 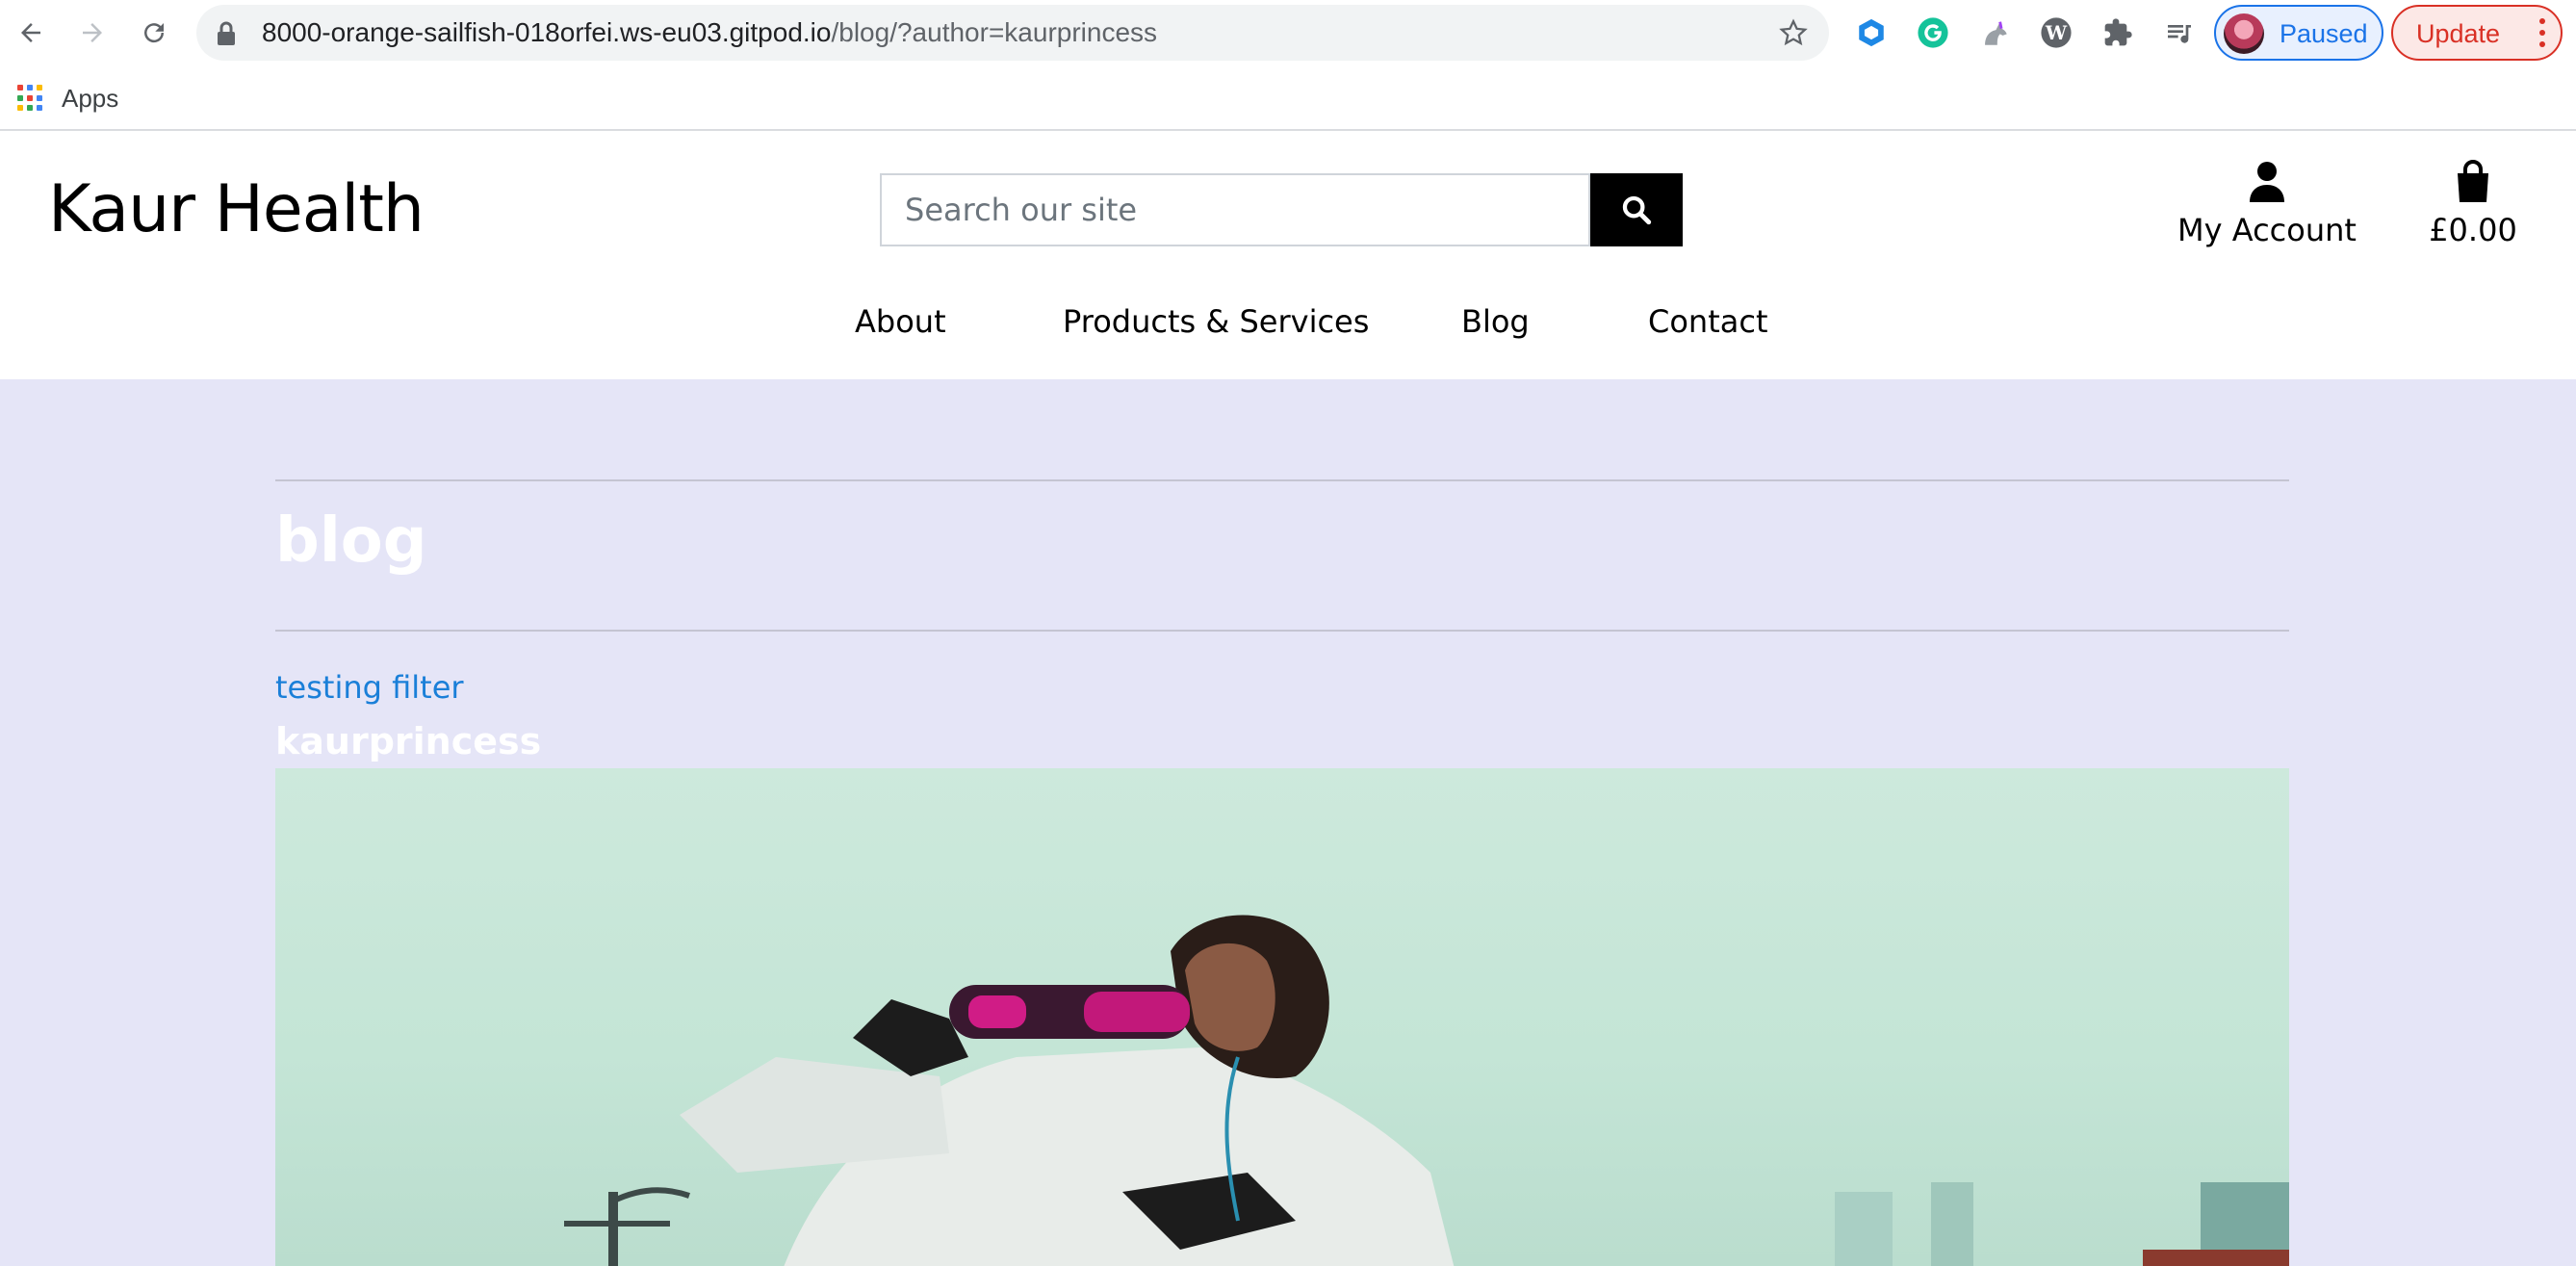 What do you see at coordinates (226, 33) in the screenshot?
I see `lock-icon` at bounding box center [226, 33].